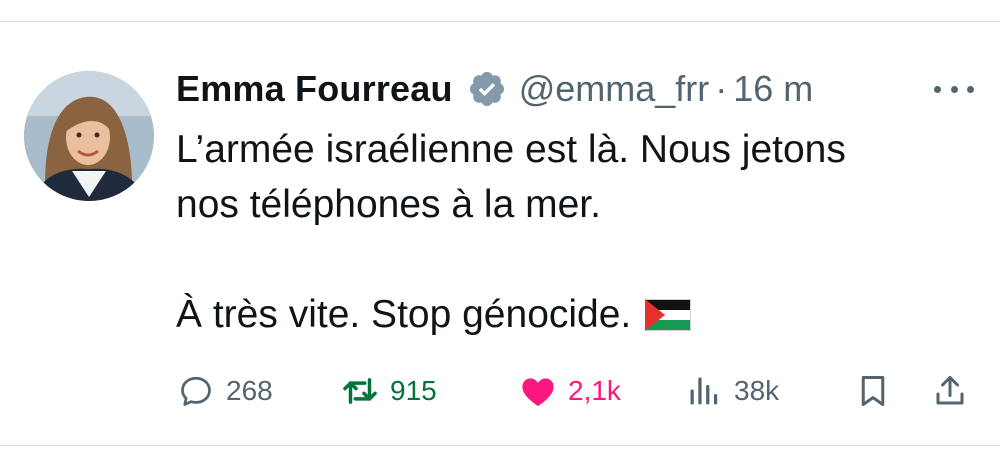 The width and height of the screenshot is (1000, 450). Describe the element at coordinates (594, 390) in the screenshot. I see `like-count: 2,1k` at that location.